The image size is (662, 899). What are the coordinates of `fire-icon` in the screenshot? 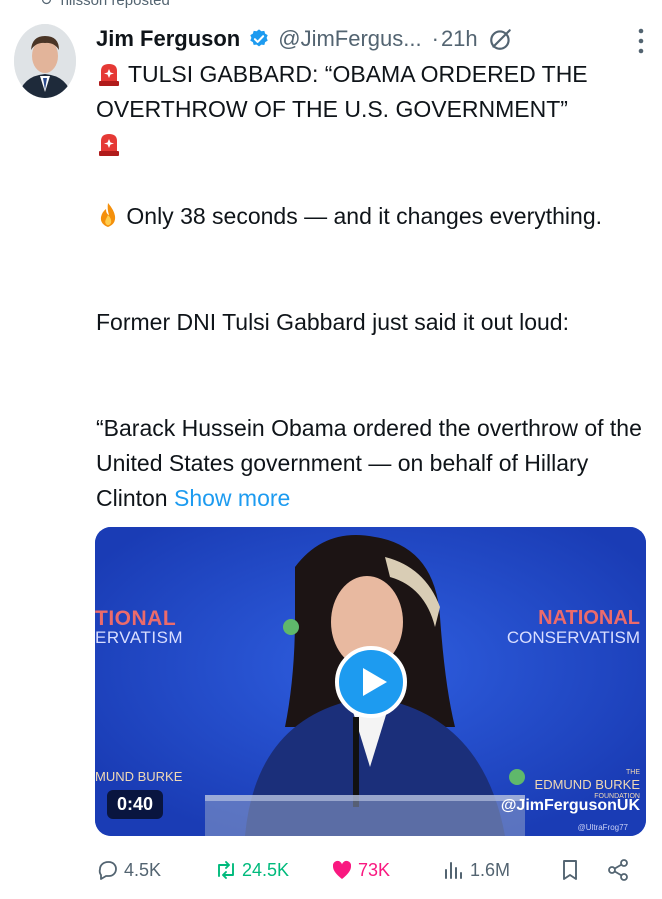 It's located at (108, 215).